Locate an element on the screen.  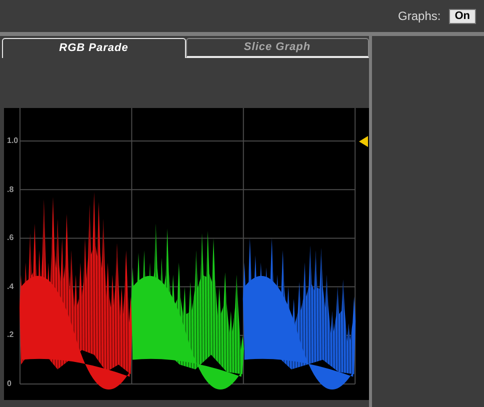
y-axis-label: 1.0 is located at coordinates (12, 141).